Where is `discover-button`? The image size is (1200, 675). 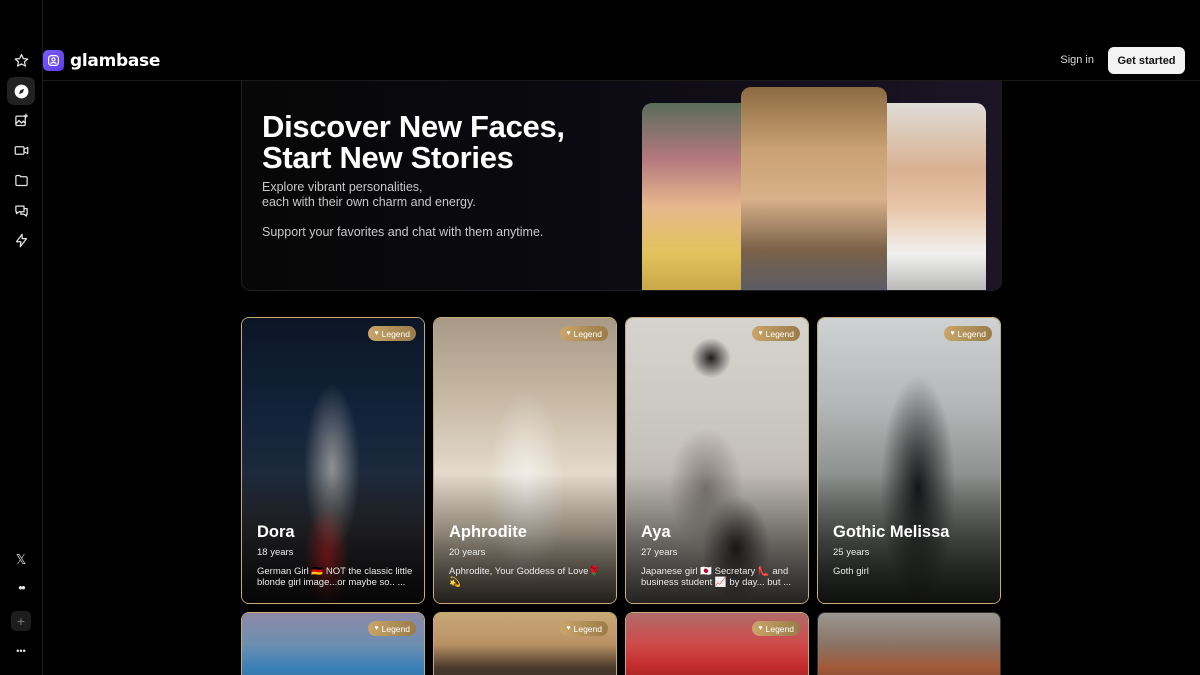 discover-button is located at coordinates (21, 91).